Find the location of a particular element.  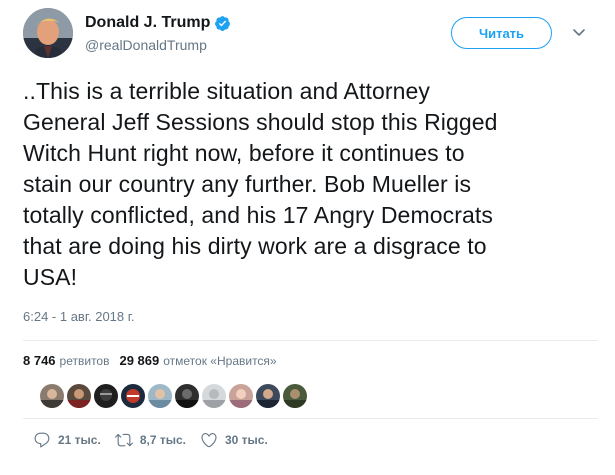

reply-icon is located at coordinates (42, 440).